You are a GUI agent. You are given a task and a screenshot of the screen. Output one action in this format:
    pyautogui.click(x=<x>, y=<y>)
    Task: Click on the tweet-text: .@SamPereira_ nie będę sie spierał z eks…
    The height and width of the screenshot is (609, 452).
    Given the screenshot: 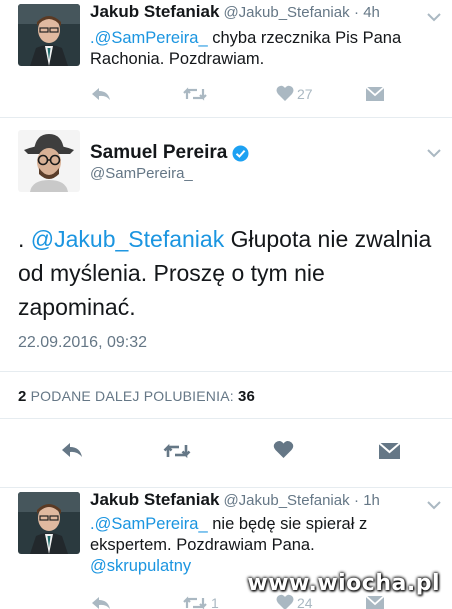 What is the action you would take?
    pyautogui.click(x=265, y=545)
    